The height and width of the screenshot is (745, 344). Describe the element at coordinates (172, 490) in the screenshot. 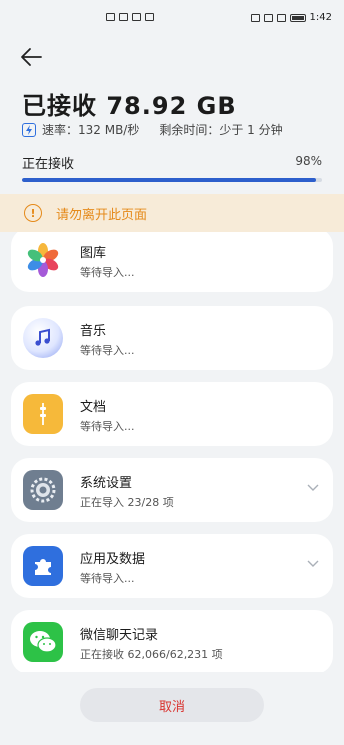

I see `list-item-system-settings: 系统设置 正在导入 23/28 项` at that location.